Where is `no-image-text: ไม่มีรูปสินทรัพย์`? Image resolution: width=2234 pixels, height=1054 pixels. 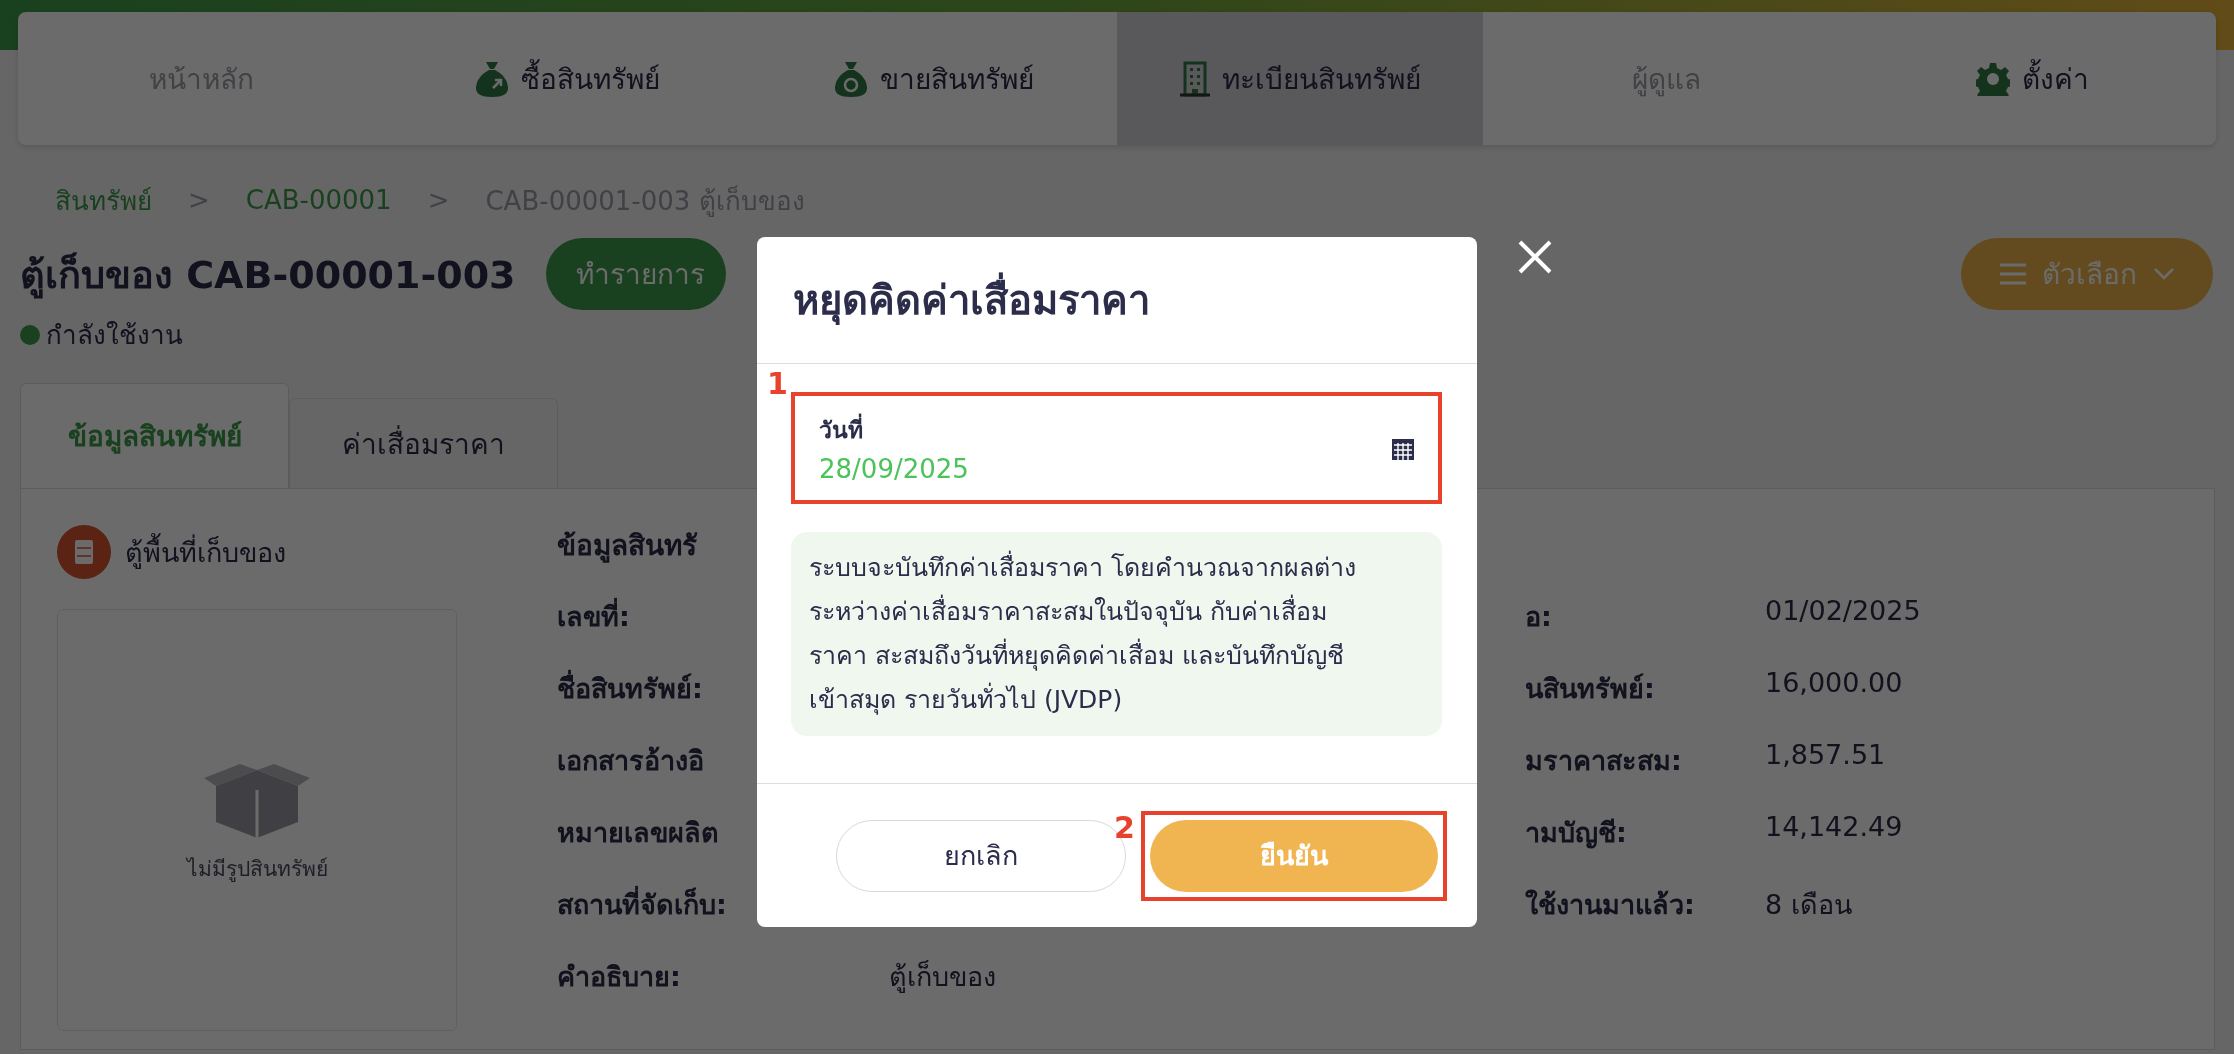 no-image-text: ไม่มีรูปสินทรัพย์ is located at coordinates (257, 869).